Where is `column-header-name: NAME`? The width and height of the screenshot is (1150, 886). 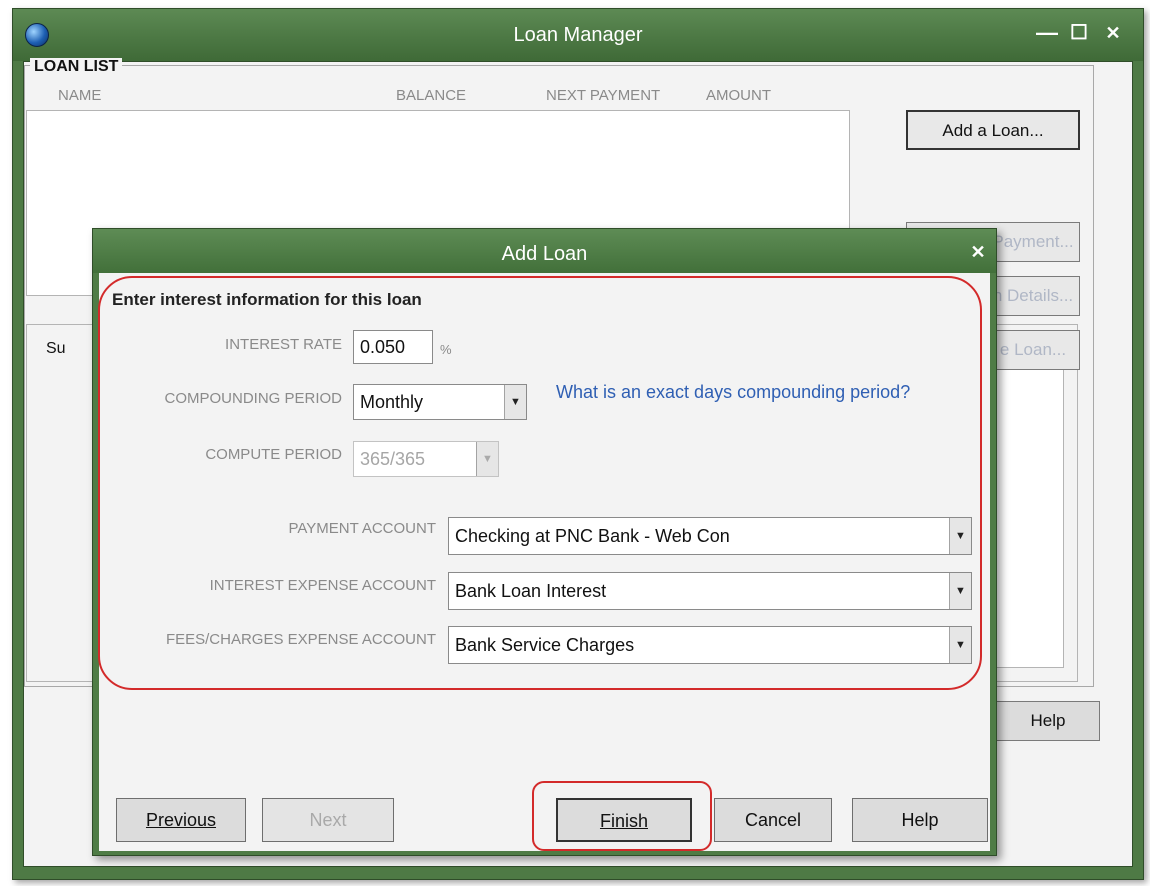 column-header-name: NAME is located at coordinates (80, 95).